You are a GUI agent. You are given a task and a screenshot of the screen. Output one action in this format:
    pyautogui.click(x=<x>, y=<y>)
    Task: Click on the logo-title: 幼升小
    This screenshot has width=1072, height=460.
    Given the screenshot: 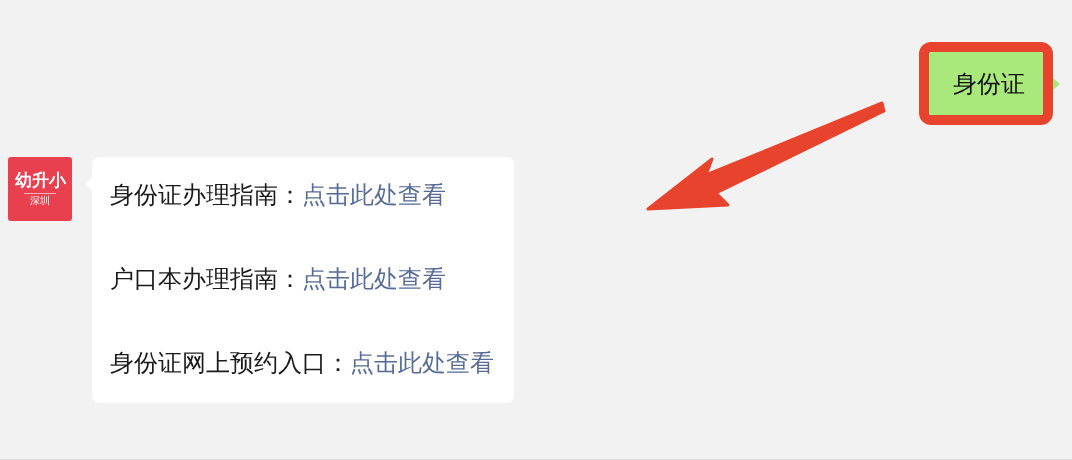 What is the action you would take?
    pyautogui.click(x=40, y=180)
    